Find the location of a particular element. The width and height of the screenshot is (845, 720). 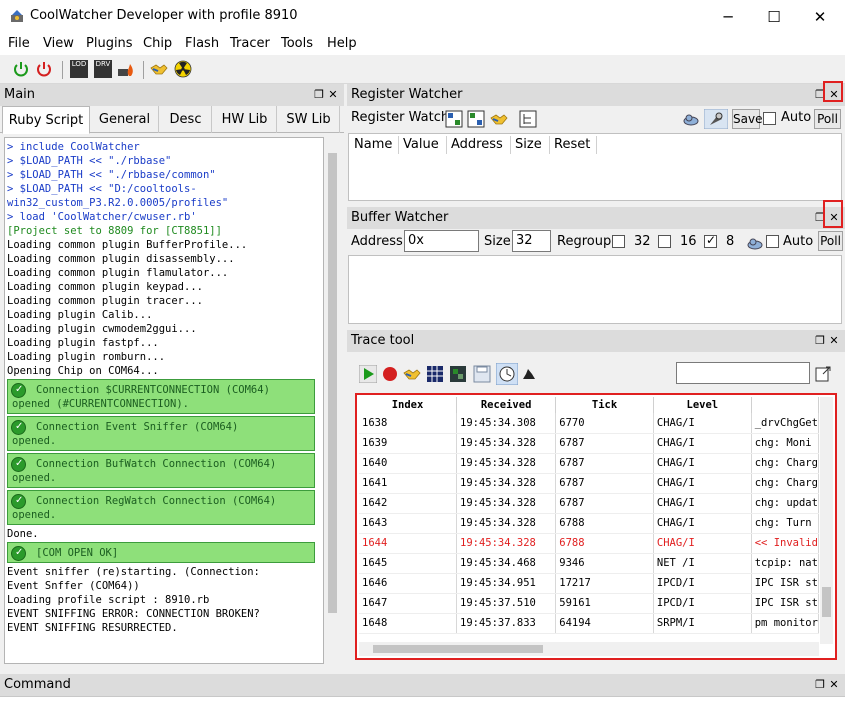

column-header-received: Received is located at coordinates (506, 405).